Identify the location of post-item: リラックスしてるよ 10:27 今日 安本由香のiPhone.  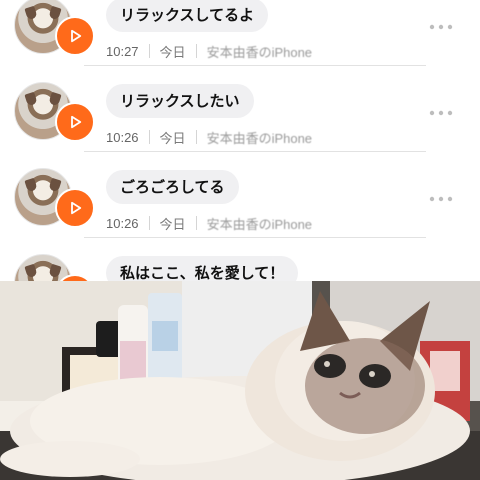
(240, 33).